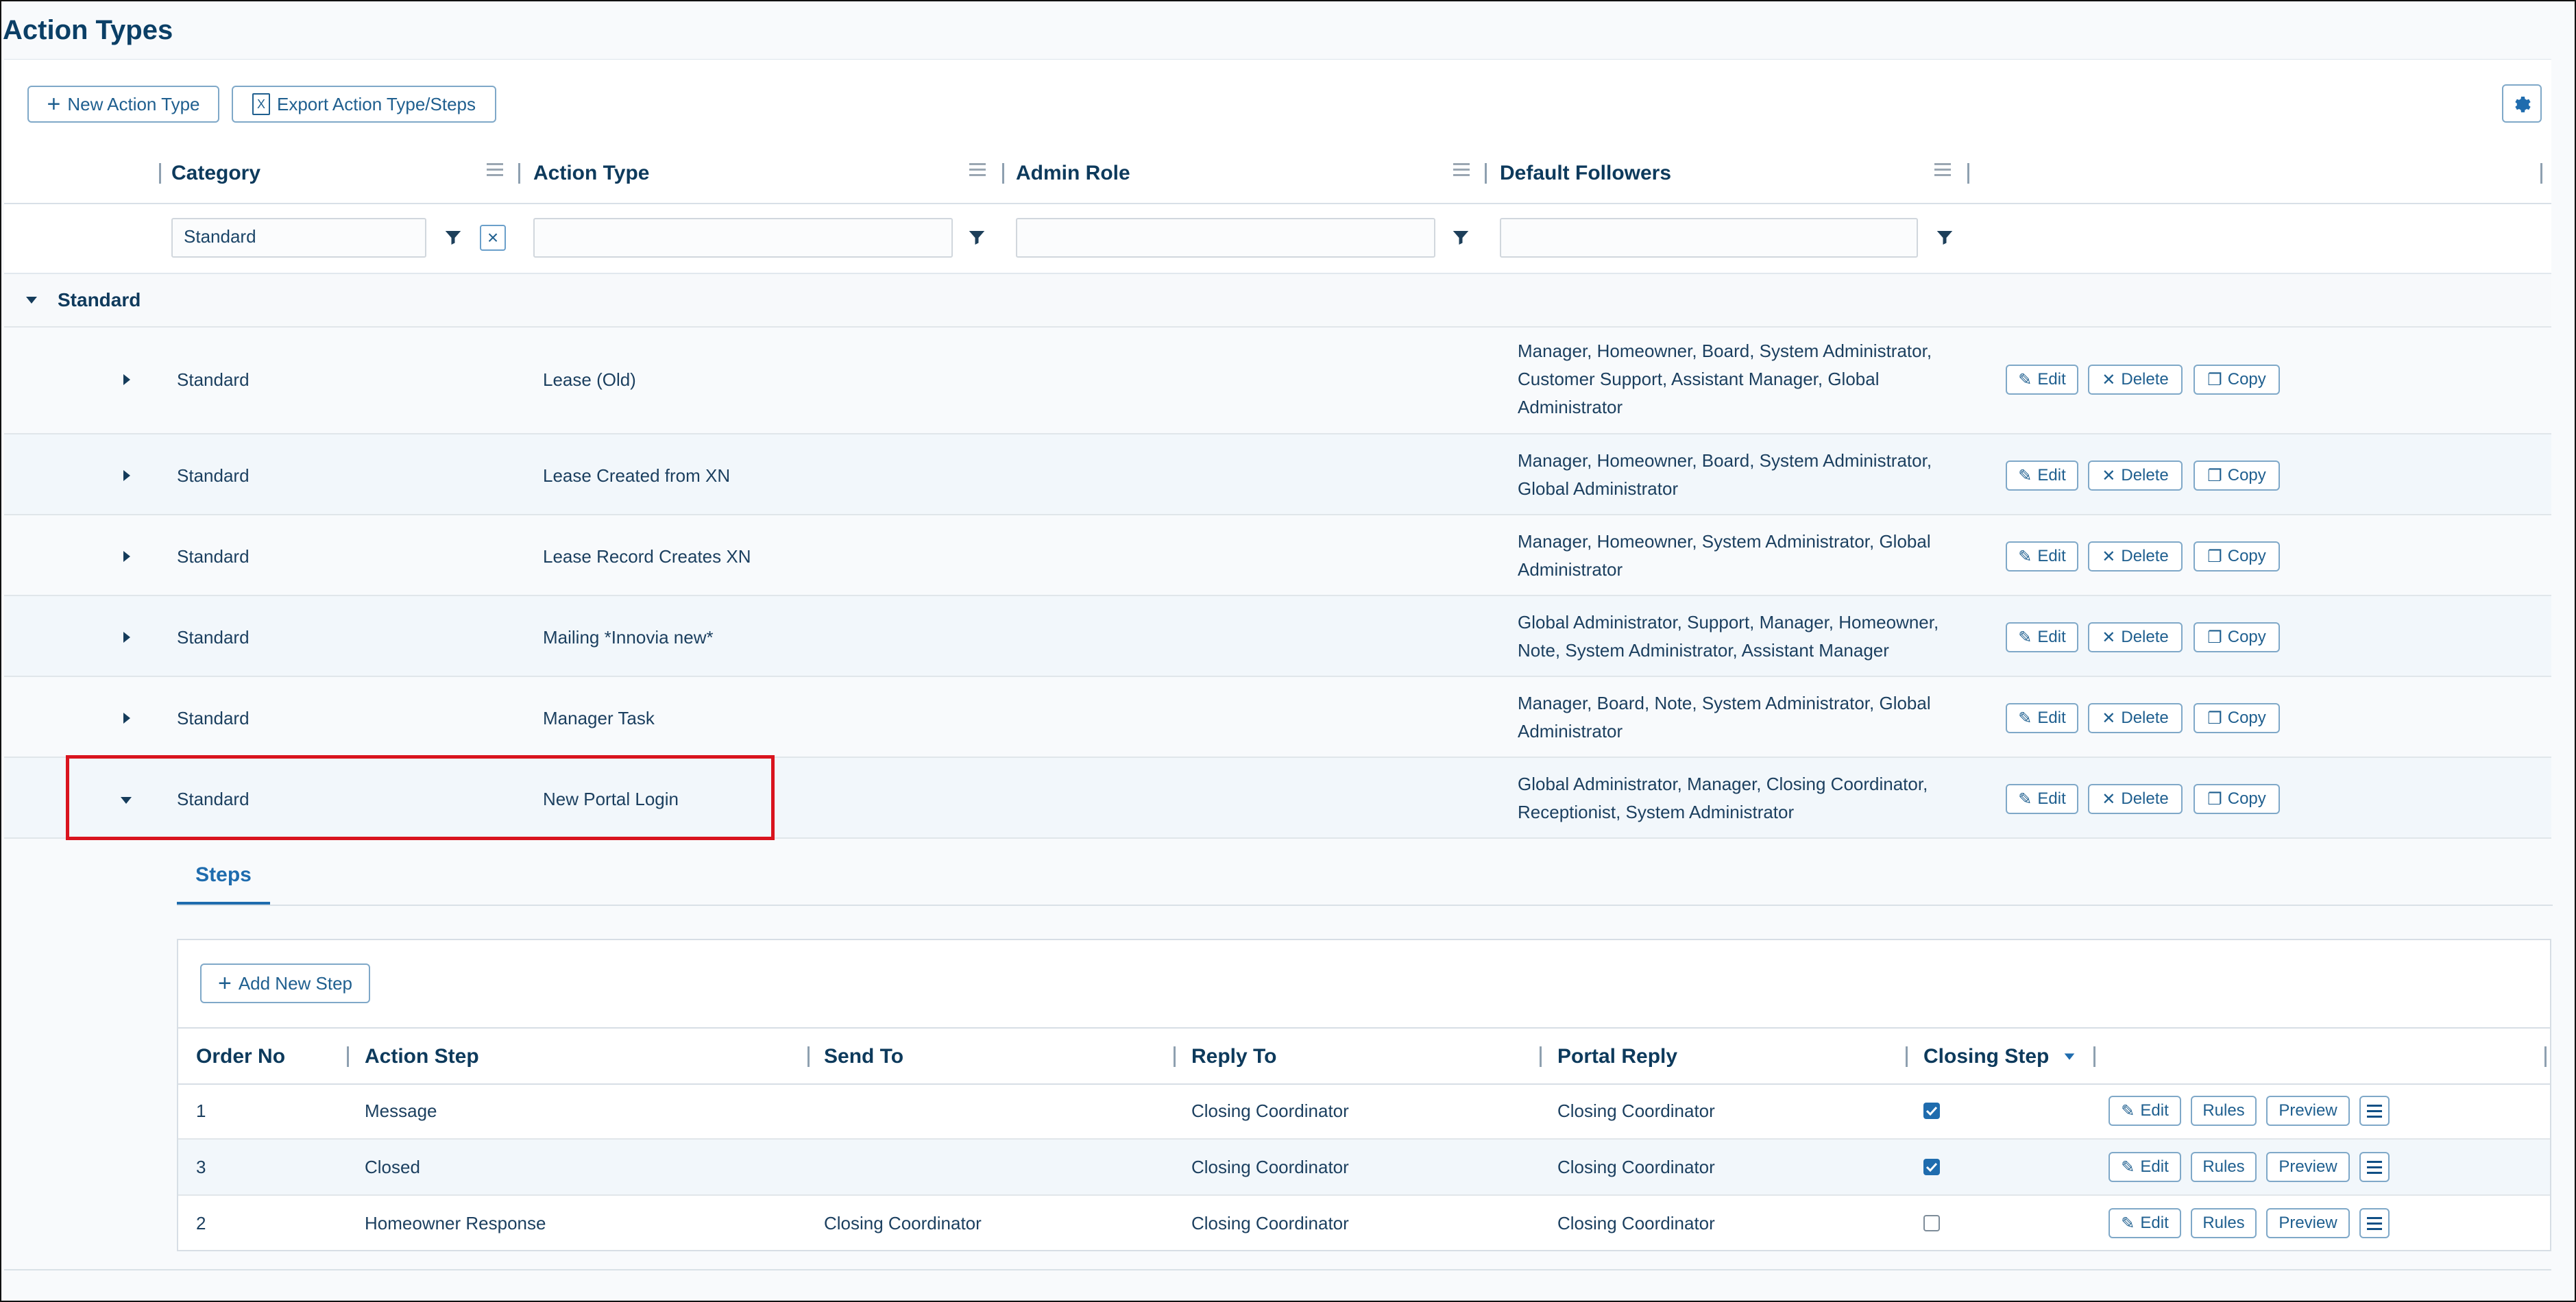  I want to click on column-header-action-step: Action Step, so click(422, 1056).